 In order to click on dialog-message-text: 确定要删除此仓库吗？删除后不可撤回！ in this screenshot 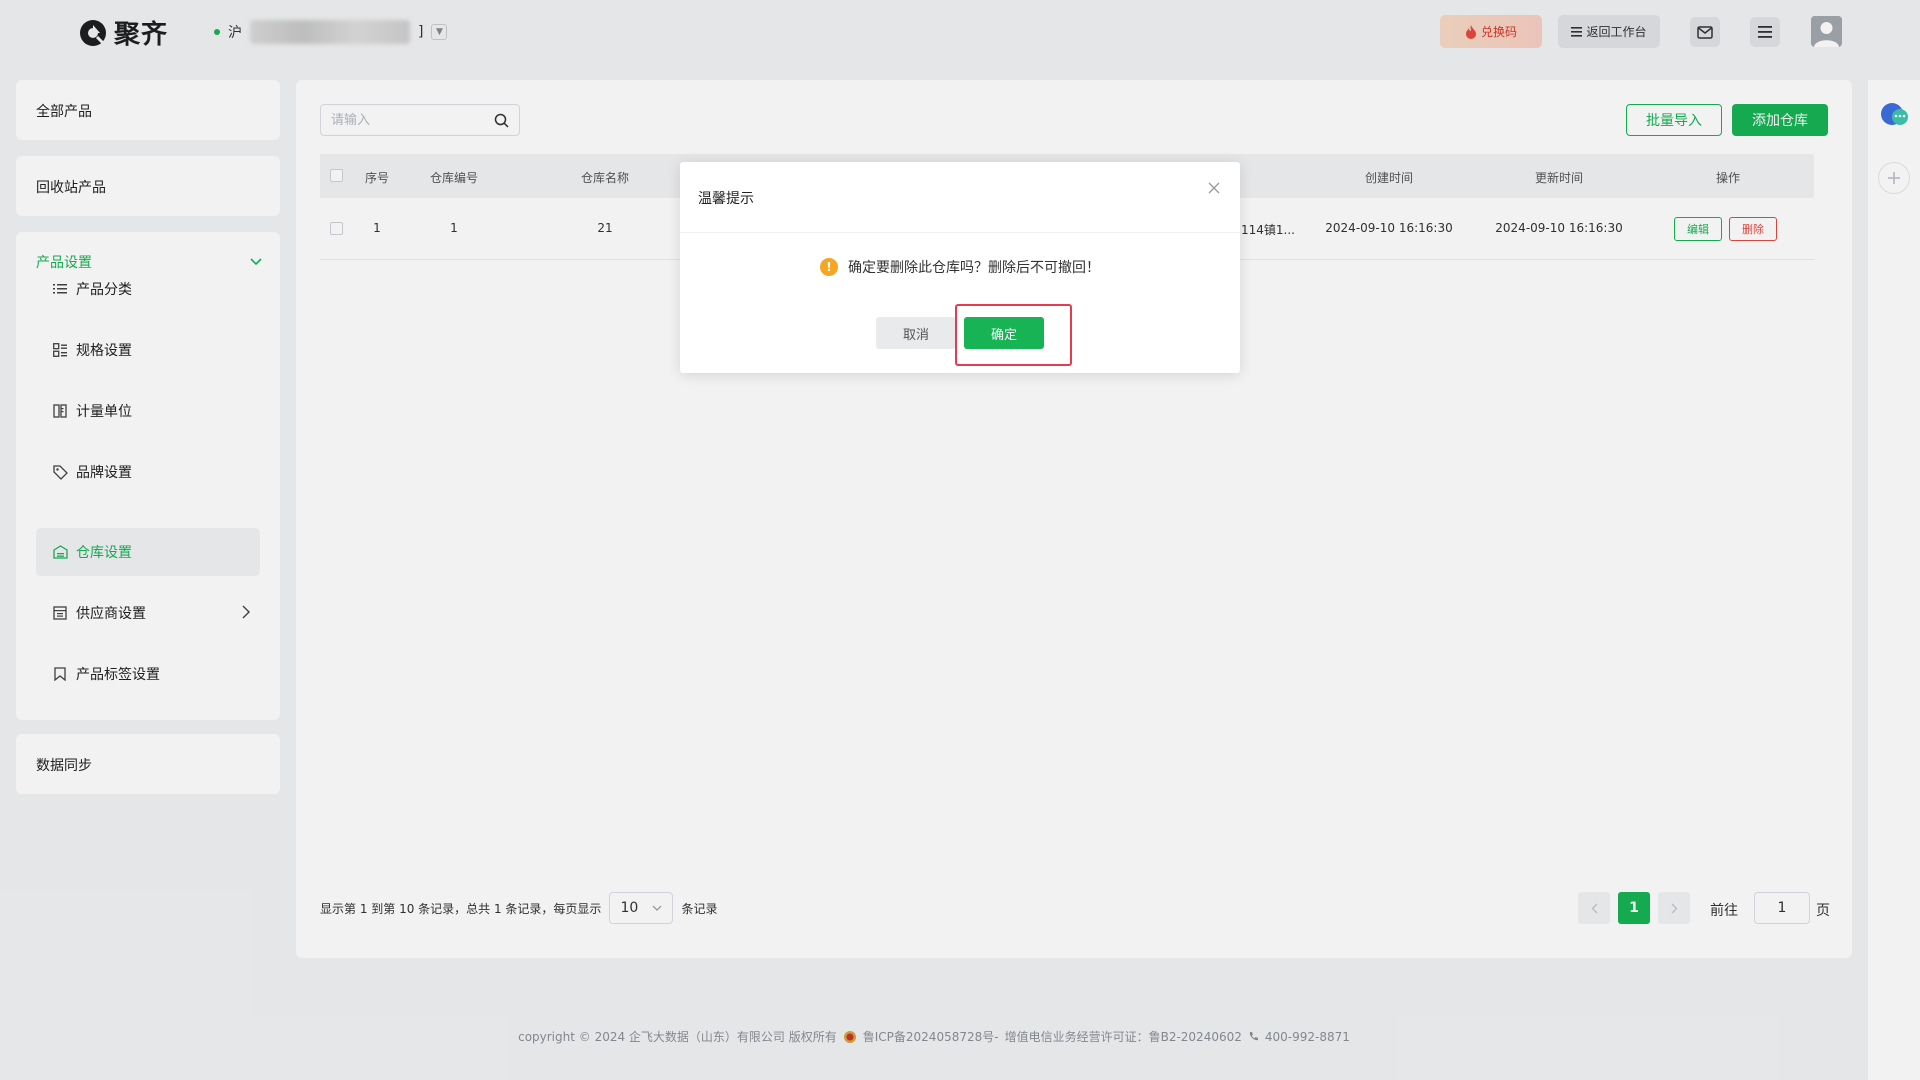, I will do `click(974, 268)`.